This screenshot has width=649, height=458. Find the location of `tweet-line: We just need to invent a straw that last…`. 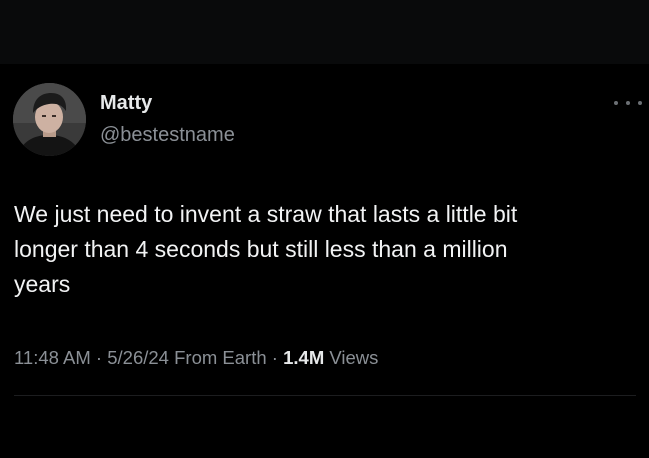

tweet-line: We just need to invent a straw that last… is located at coordinates (266, 214).